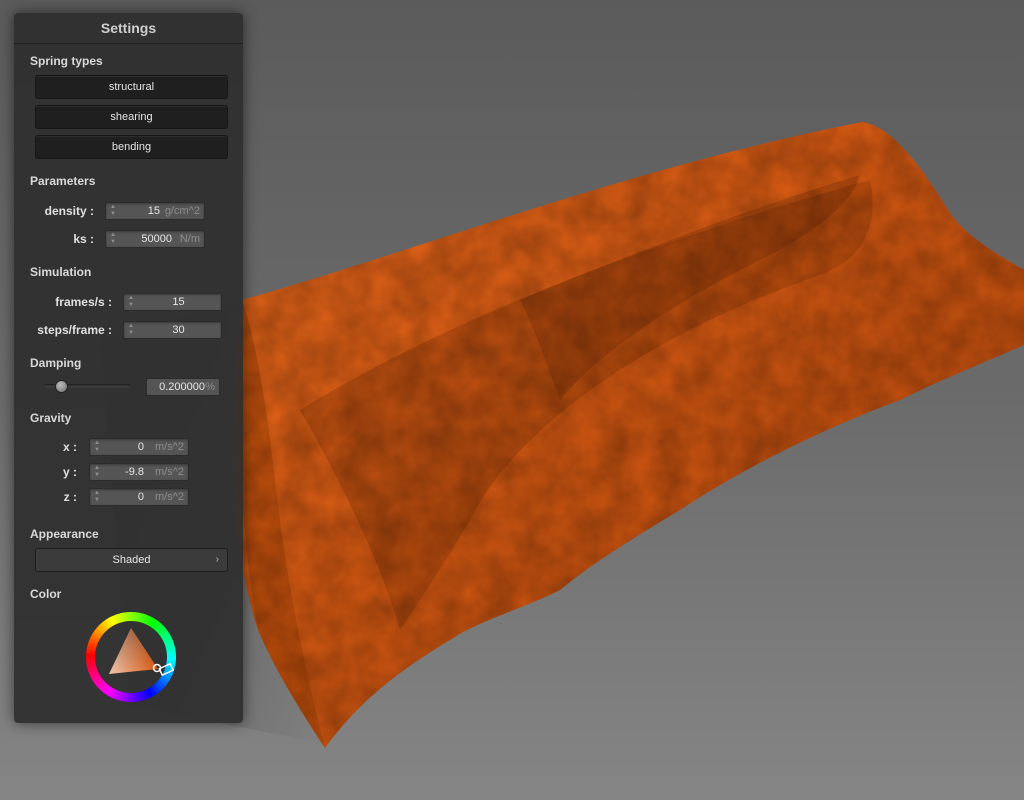 This screenshot has width=1024, height=800. Describe the element at coordinates (131, 87) in the screenshot. I see `structural-button: structural` at that location.